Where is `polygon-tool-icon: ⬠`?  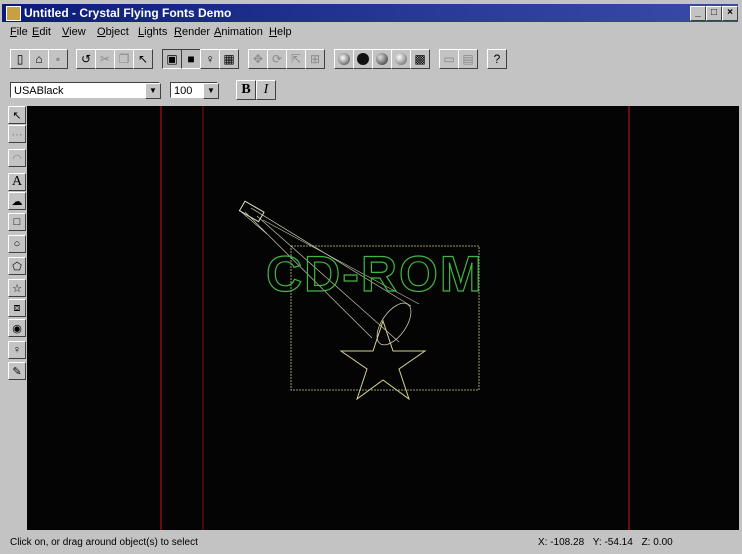 polygon-tool-icon: ⬠ is located at coordinates (17, 266).